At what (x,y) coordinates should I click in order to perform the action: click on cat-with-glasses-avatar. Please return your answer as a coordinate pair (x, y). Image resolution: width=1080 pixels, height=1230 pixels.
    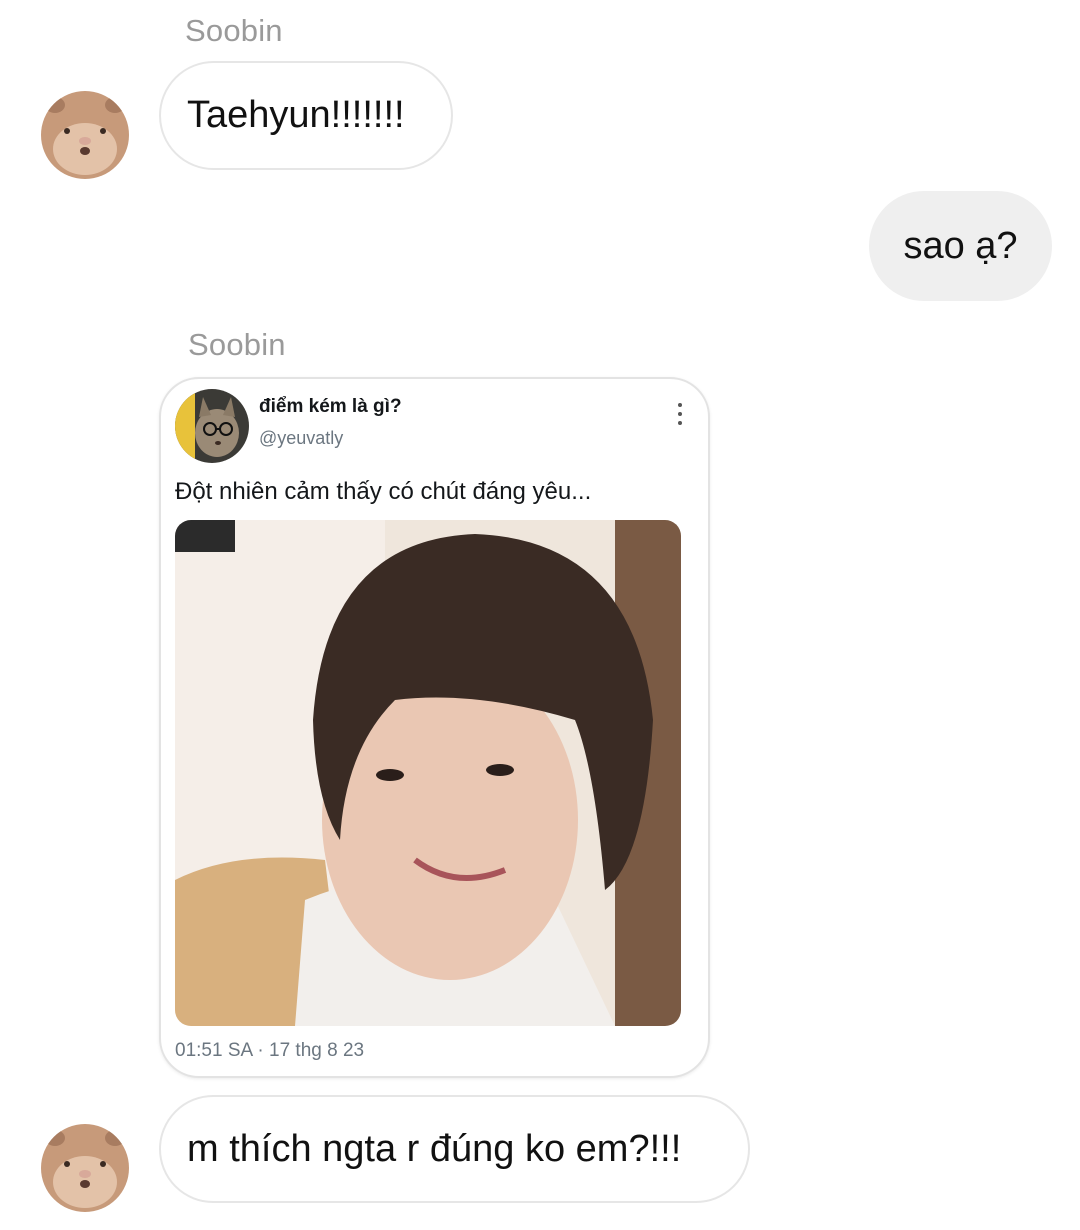
    Looking at the image, I should click on (212, 426).